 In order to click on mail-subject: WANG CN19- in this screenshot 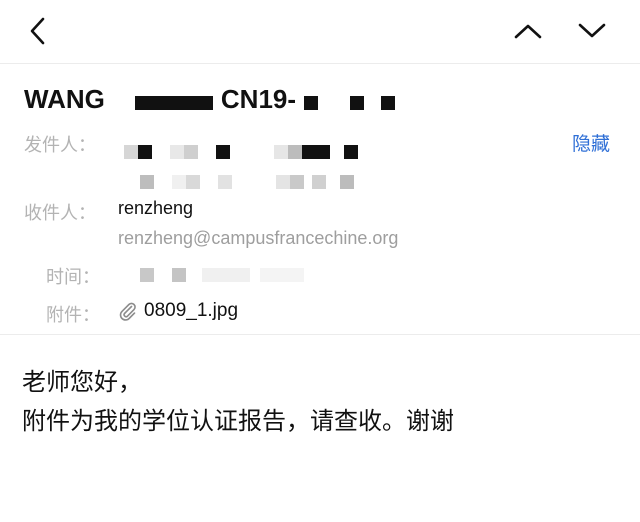, I will do `click(210, 99)`.